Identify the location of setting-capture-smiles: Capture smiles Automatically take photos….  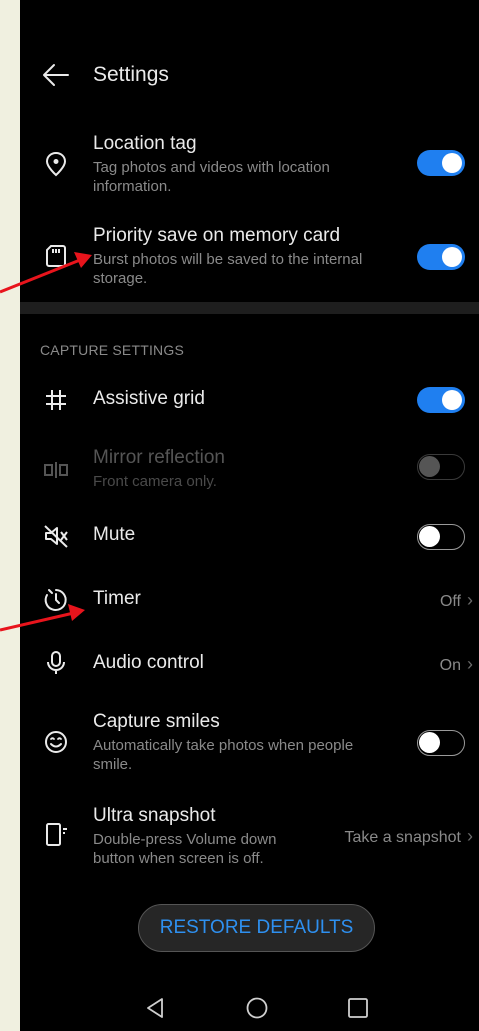
(249, 745).